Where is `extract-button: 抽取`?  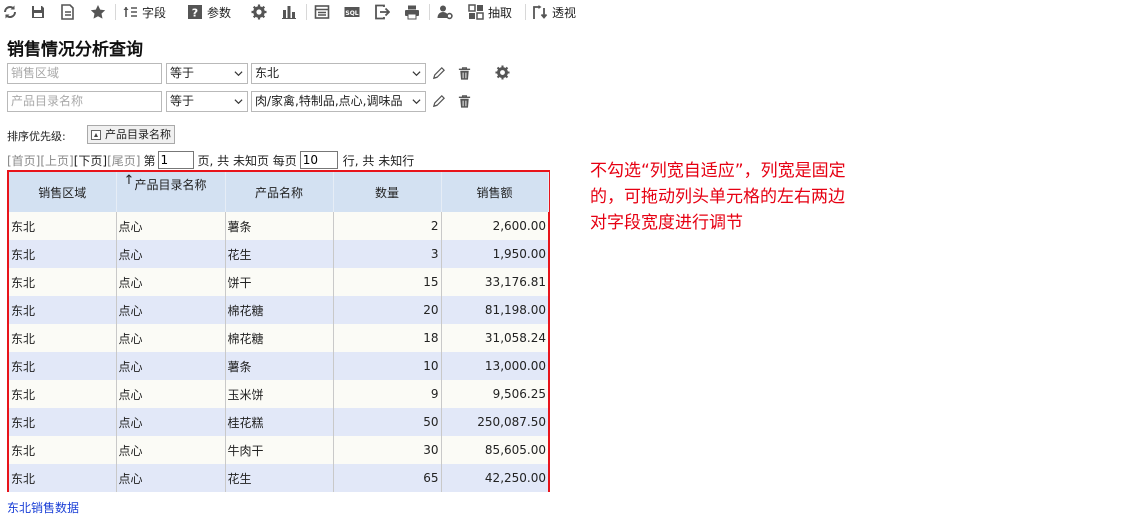 extract-button: 抽取 is located at coordinates (489, 12).